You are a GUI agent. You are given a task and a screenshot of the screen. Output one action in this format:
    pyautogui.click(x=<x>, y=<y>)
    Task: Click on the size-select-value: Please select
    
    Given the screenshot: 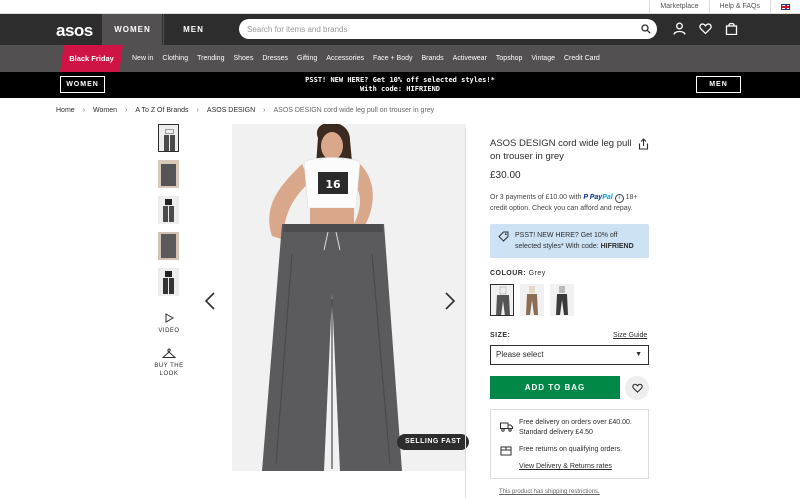 What is the action you would take?
    pyautogui.click(x=520, y=354)
    